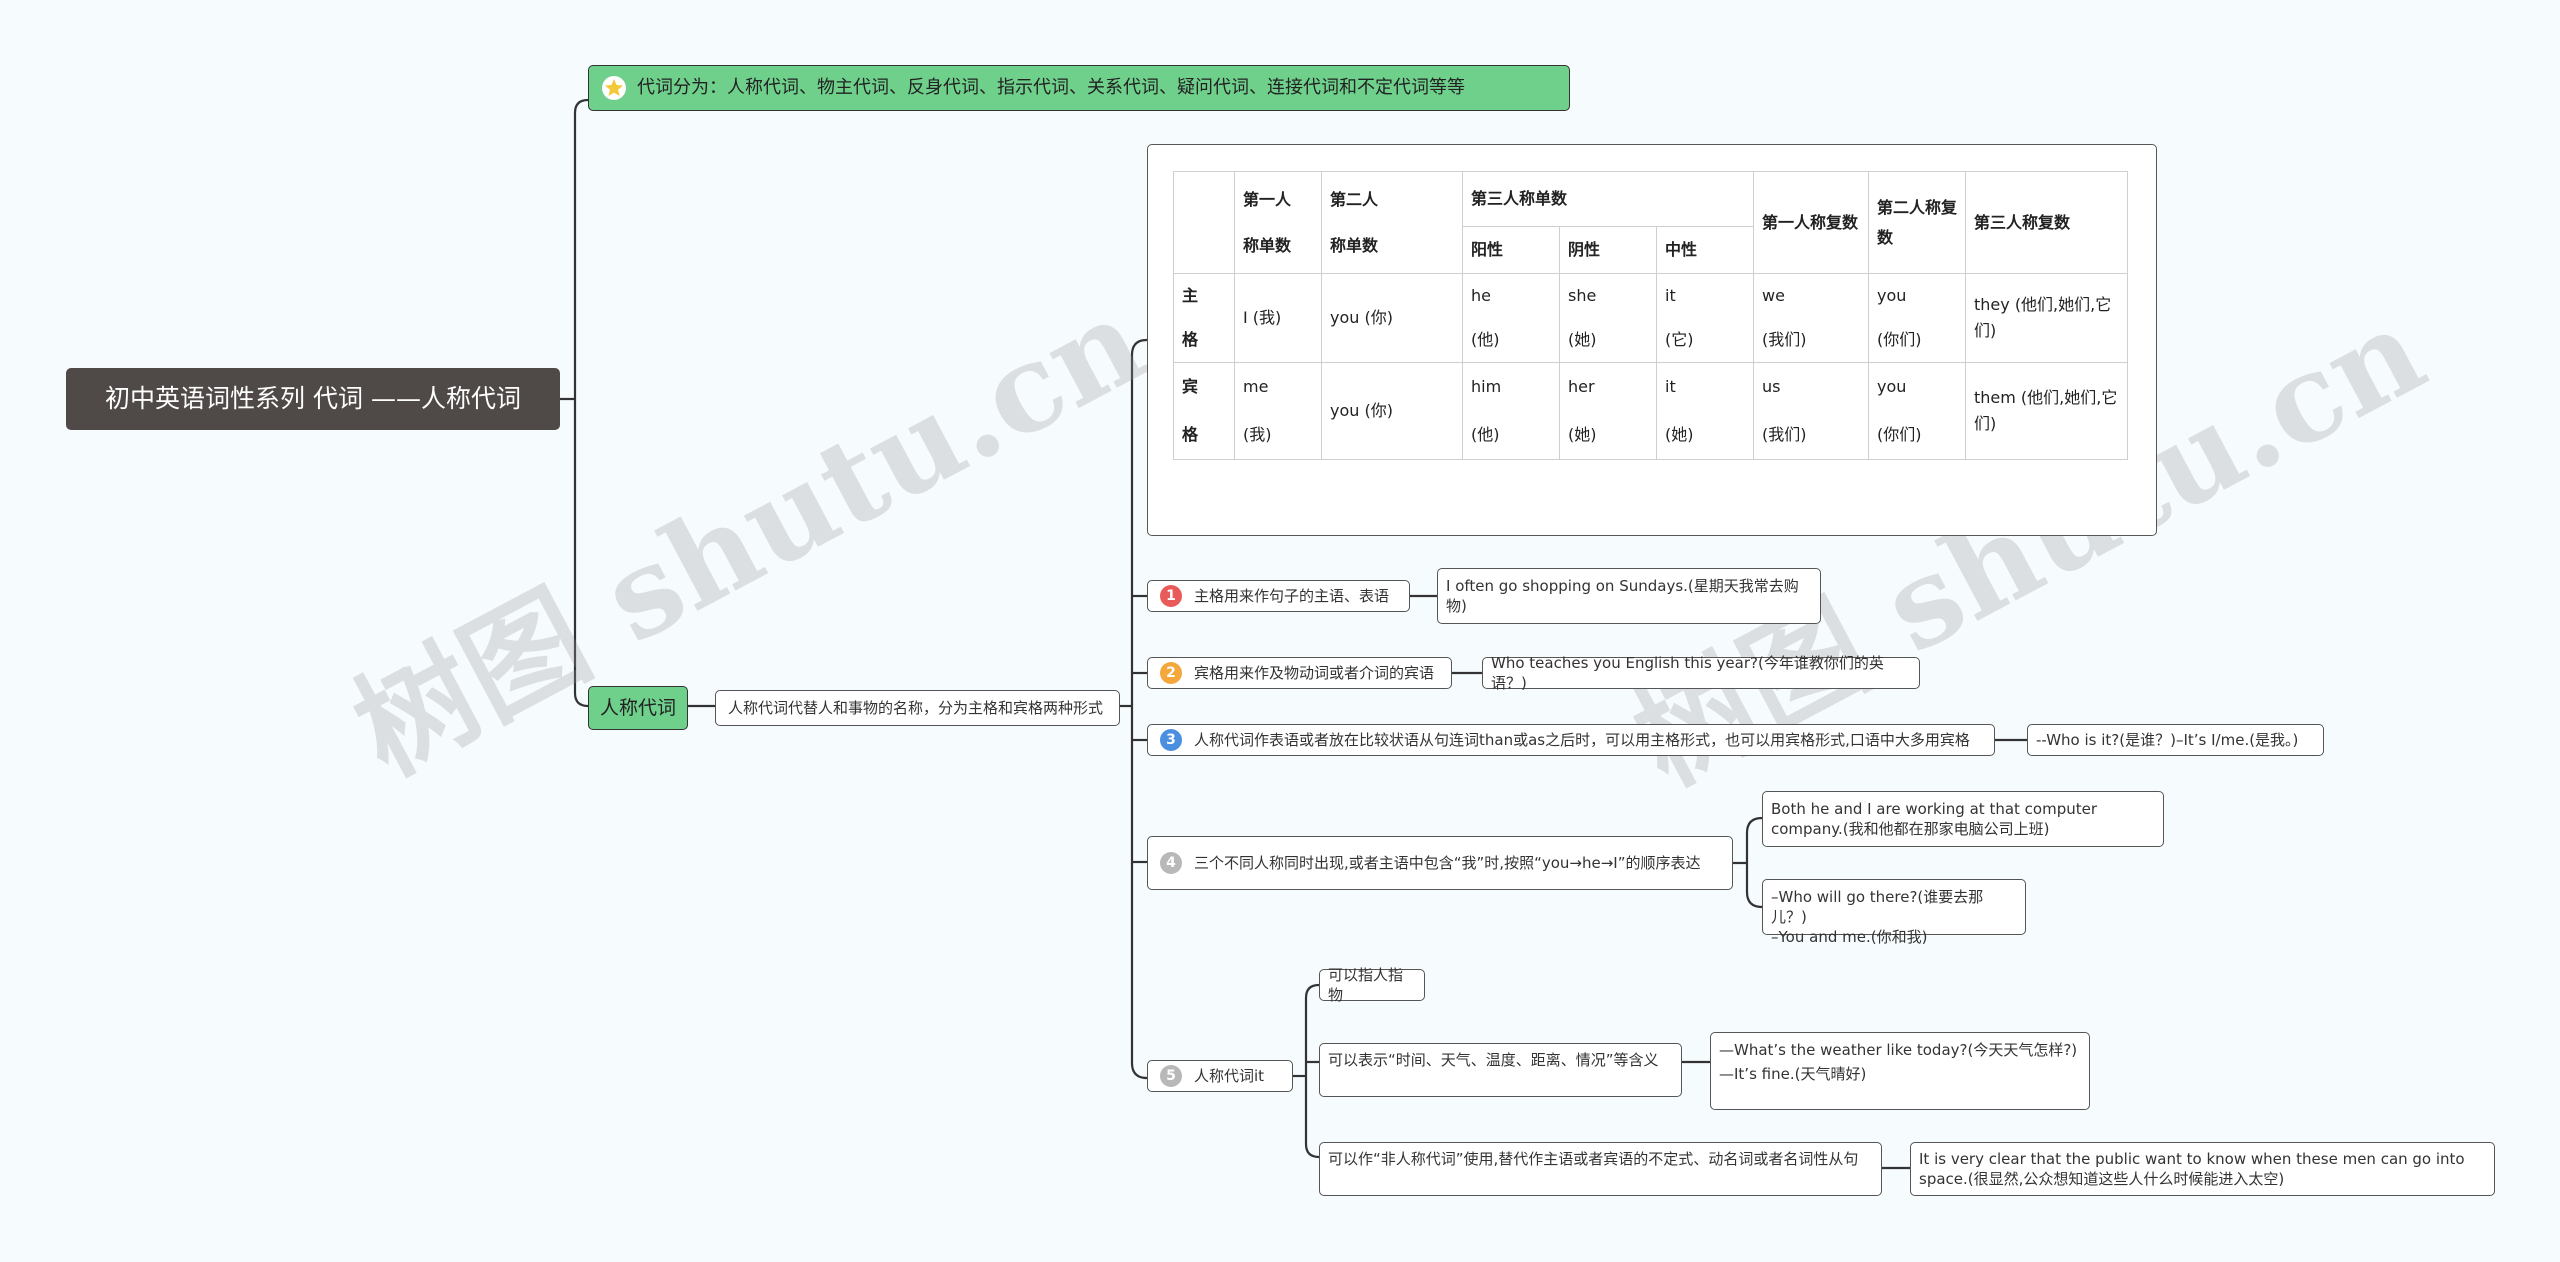 This screenshot has height=1262, width=2560. I want to click on table-cell: it (她), so click(1705, 411).